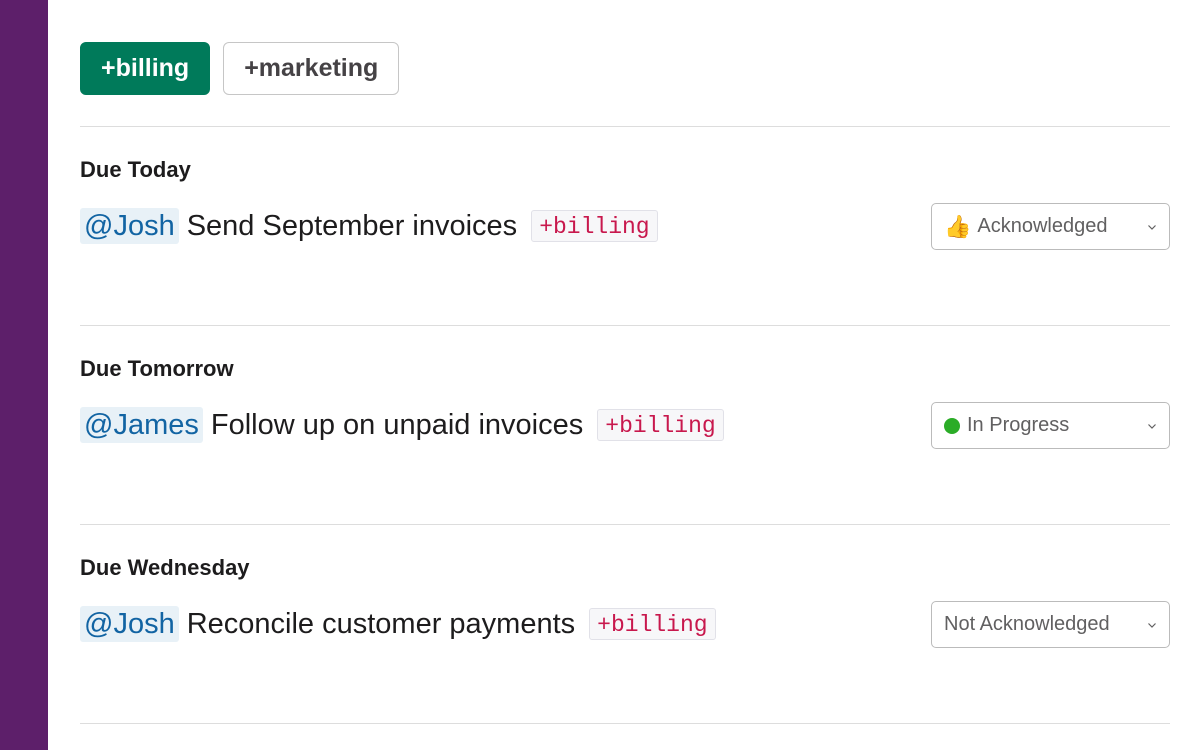 The width and height of the screenshot is (1200, 750). I want to click on status-dropdown: 👍 Acknowledged, so click(1050, 226).